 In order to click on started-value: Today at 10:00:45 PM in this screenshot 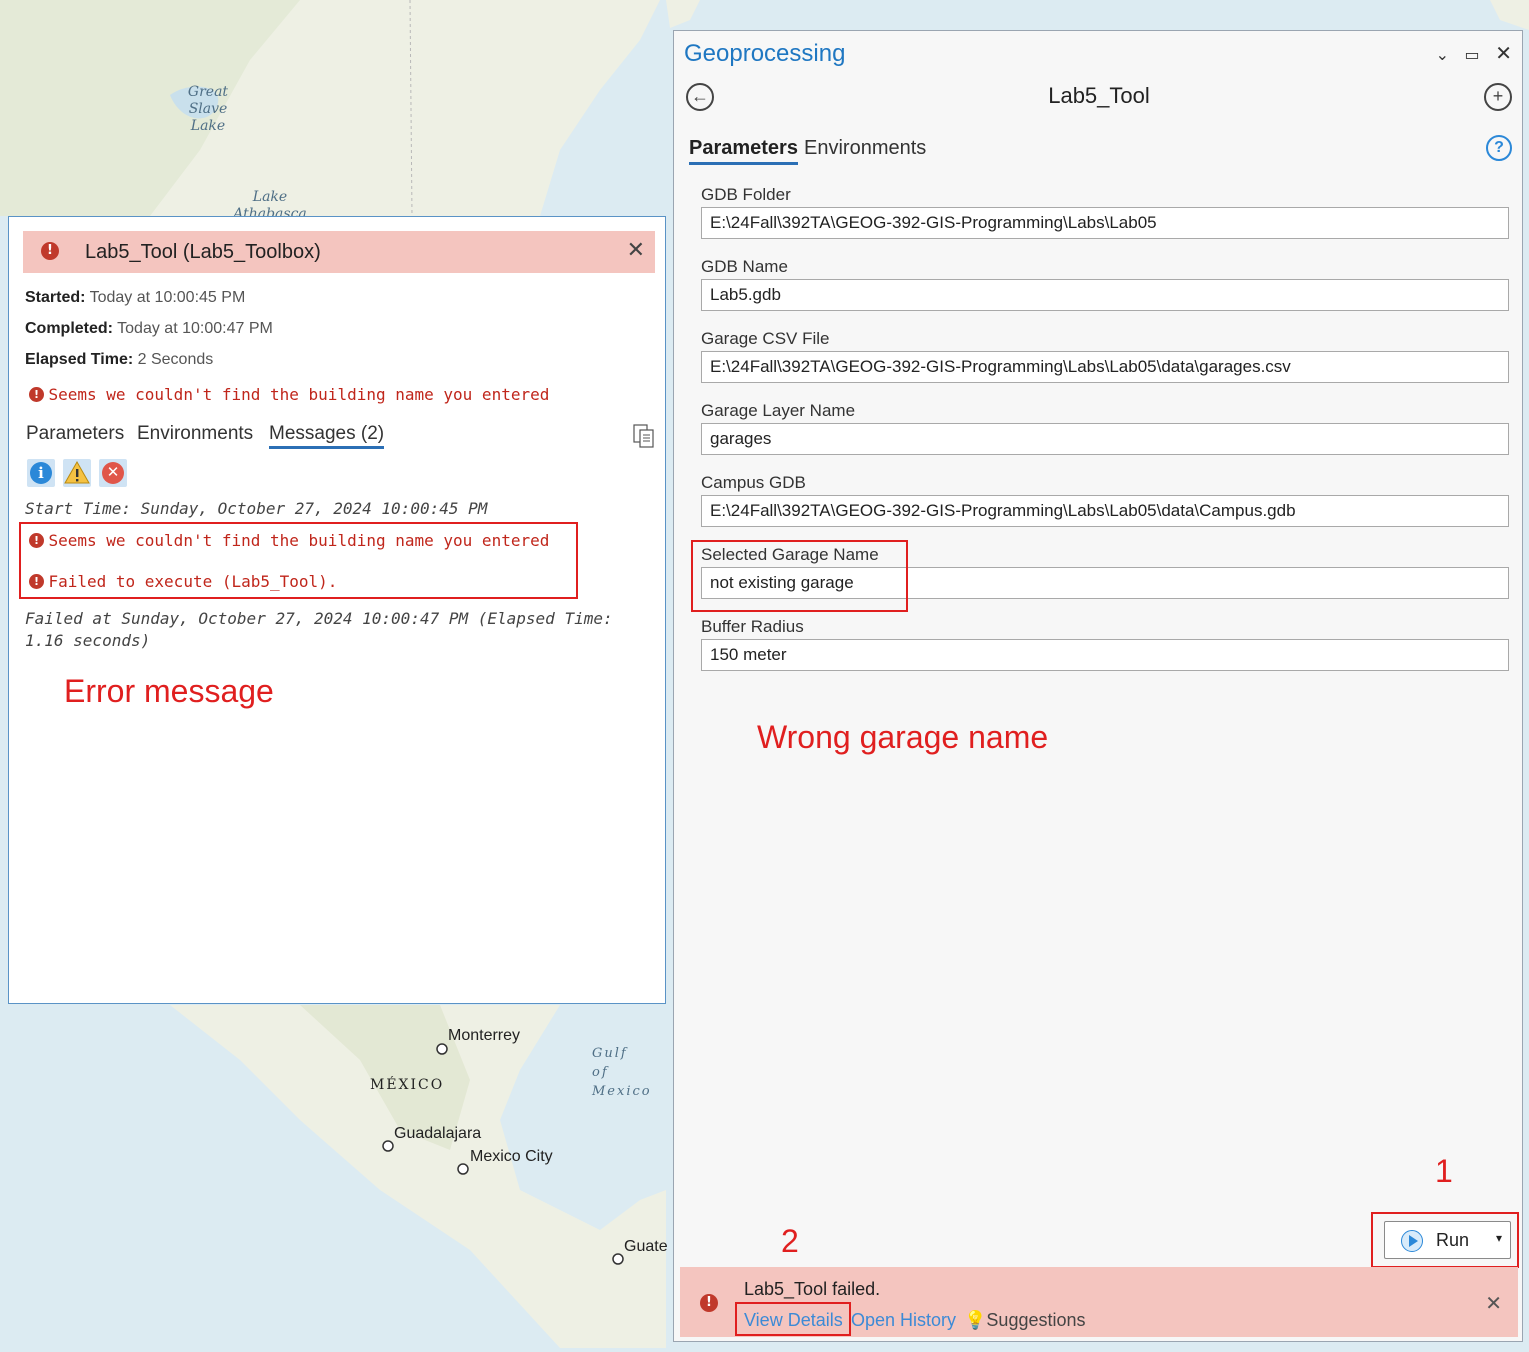, I will do `click(167, 297)`.